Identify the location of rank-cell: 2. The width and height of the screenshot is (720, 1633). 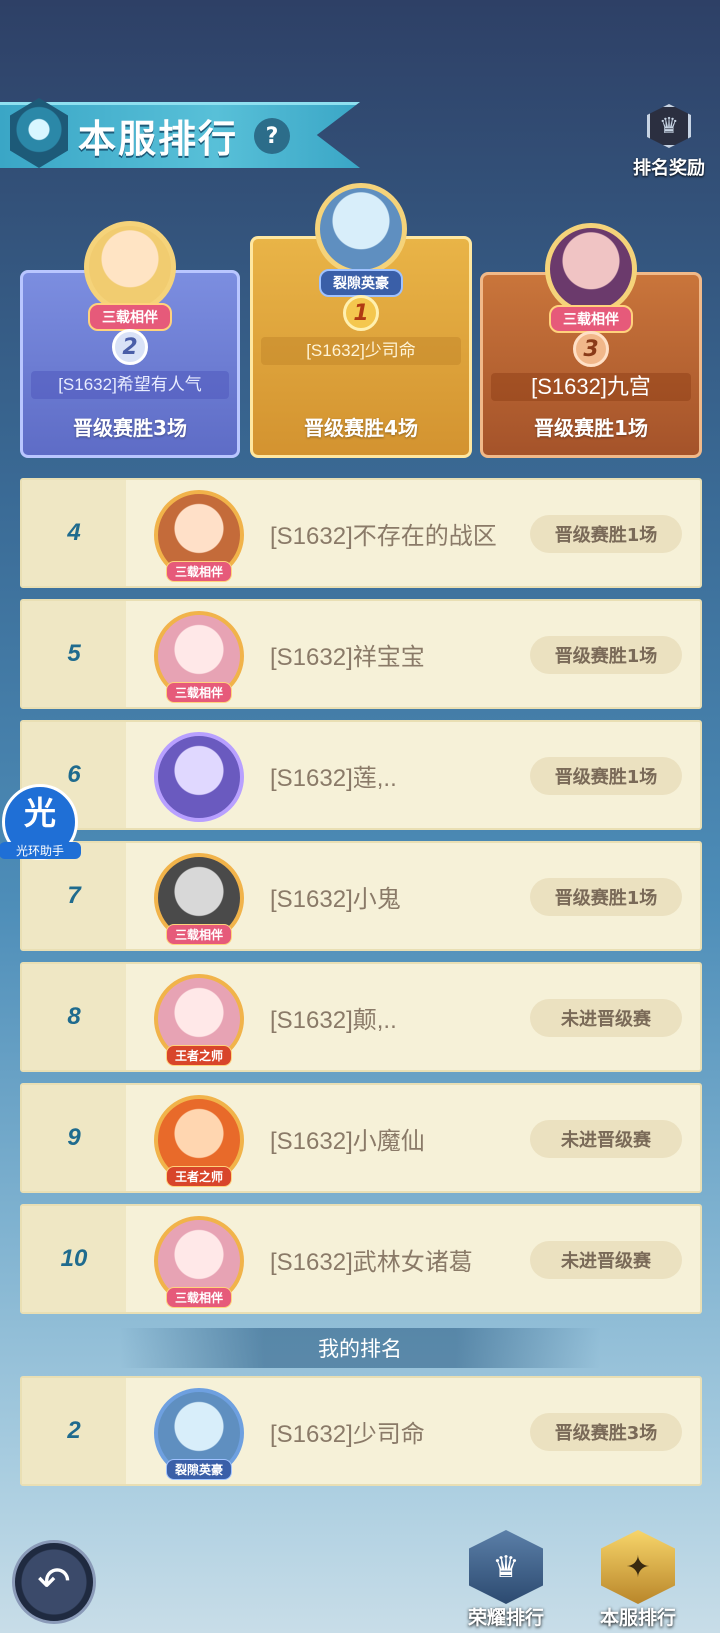
(74, 1431).